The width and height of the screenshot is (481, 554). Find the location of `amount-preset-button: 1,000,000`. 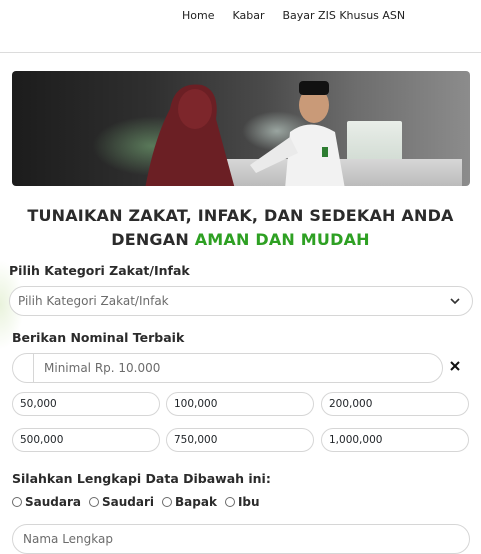

amount-preset-button: 1,000,000 is located at coordinates (395, 440).